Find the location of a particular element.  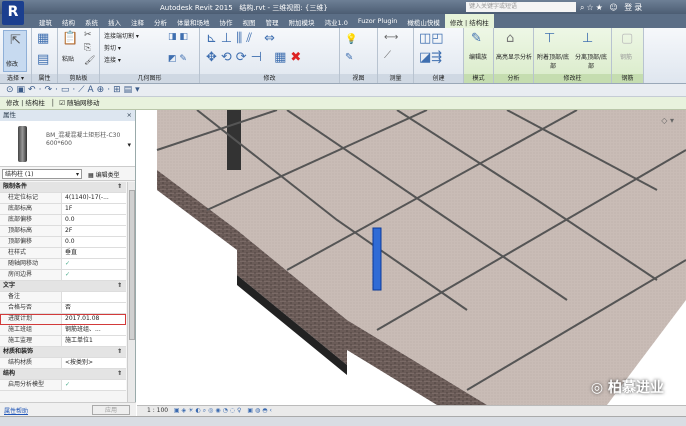

modify-button: ⇱ 修改 is located at coordinates (15, 51).